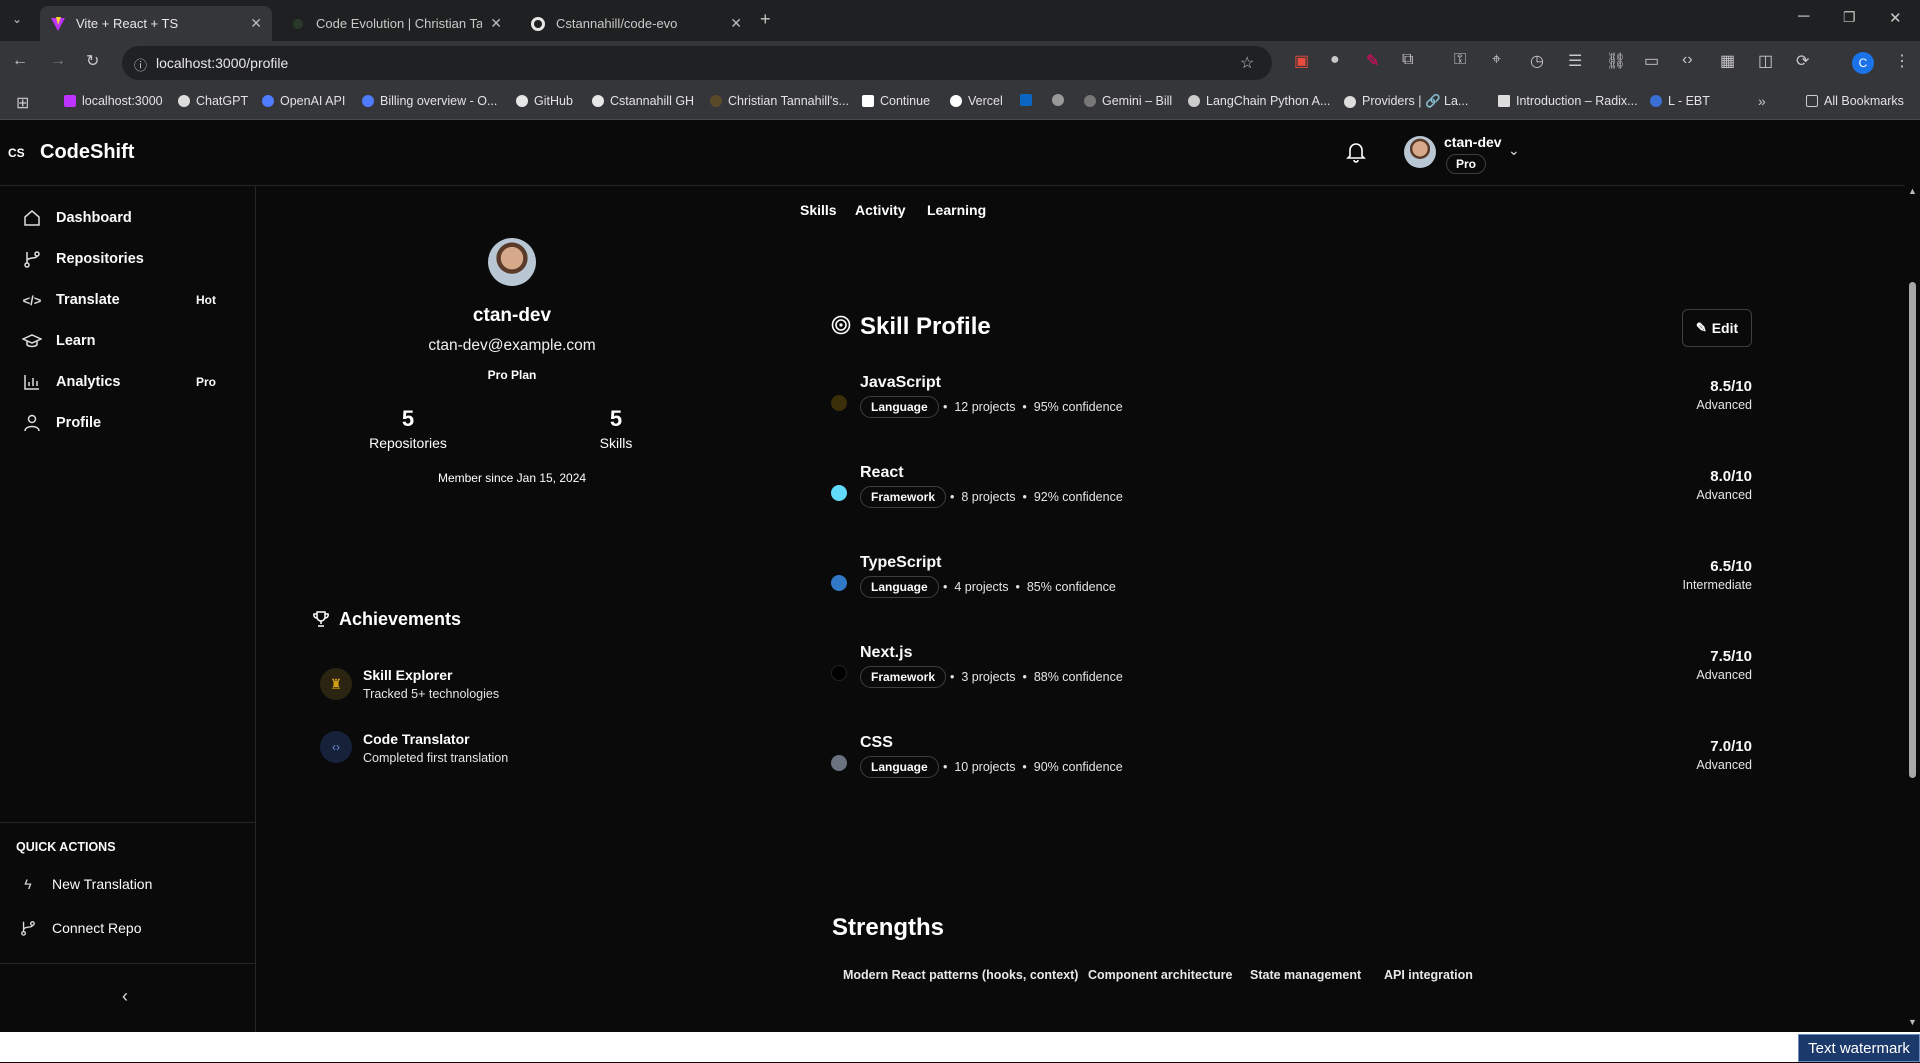 The width and height of the screenshot is (1920, 1063). I want to click on graduation-cap-icon, so click(32, 341).